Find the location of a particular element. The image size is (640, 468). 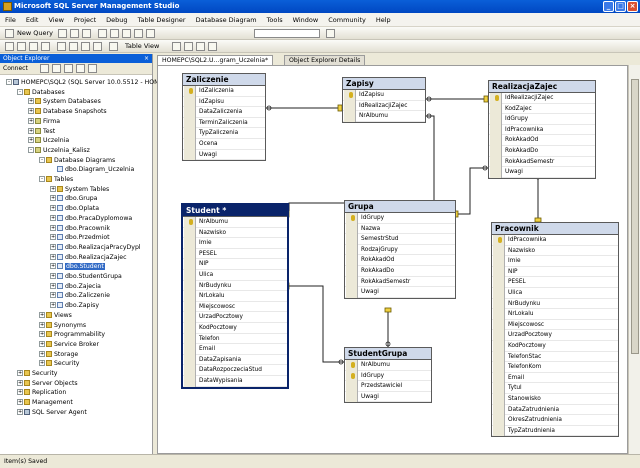

tree-node: - HOMEPC\SQL2 (SQL Server 10.0.5512 - HOM is located at coordinates (82, 82).